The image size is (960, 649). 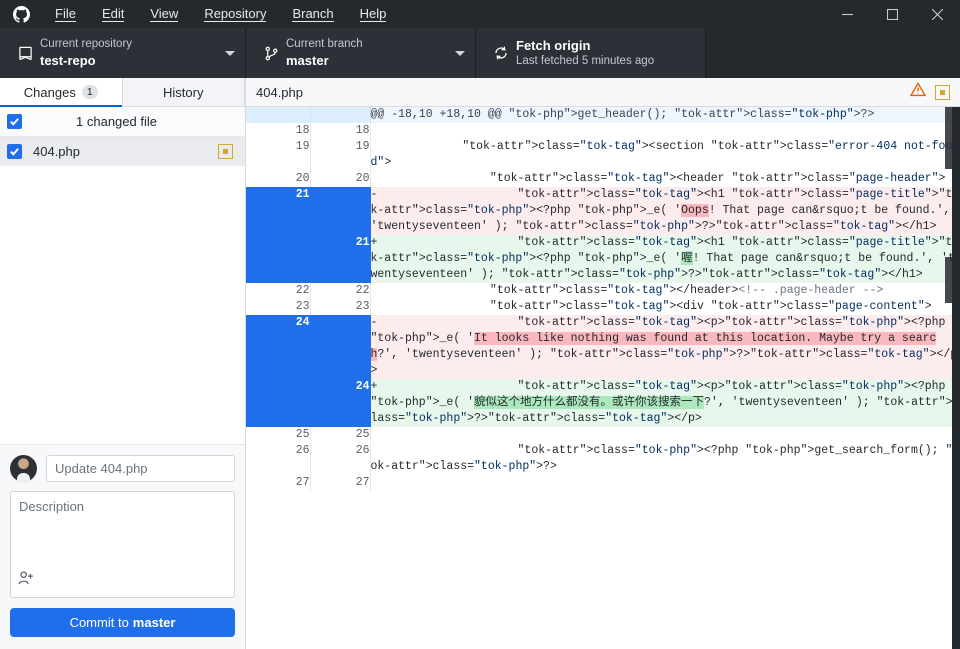 I want to click on diff-header: 404.php, so click(x=603, y=92).